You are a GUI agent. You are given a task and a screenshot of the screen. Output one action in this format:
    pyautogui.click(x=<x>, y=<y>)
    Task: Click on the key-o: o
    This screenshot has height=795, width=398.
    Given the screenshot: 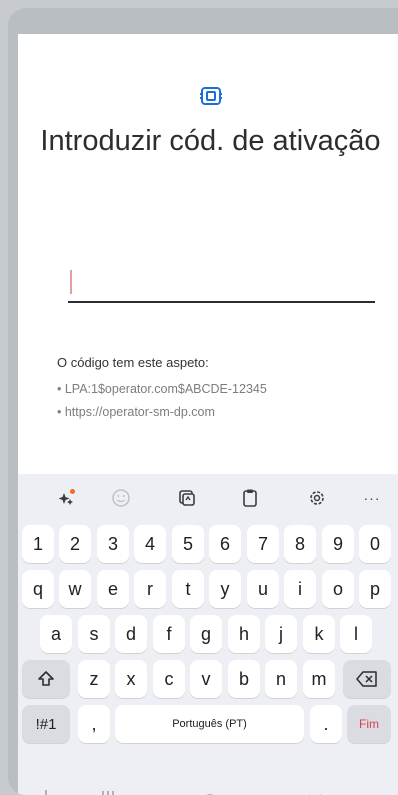 What is the action you would take?
    pyautogui.click(x=338, y=589)
    